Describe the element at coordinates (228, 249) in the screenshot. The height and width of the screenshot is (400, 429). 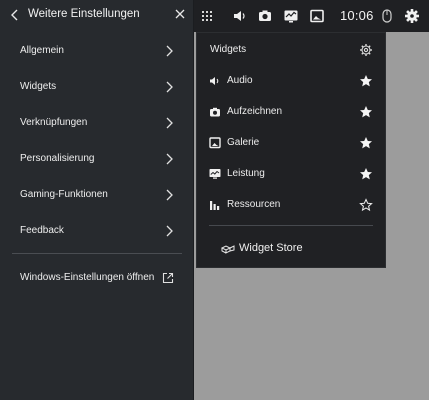
I see `widget-store-icon` at that location.